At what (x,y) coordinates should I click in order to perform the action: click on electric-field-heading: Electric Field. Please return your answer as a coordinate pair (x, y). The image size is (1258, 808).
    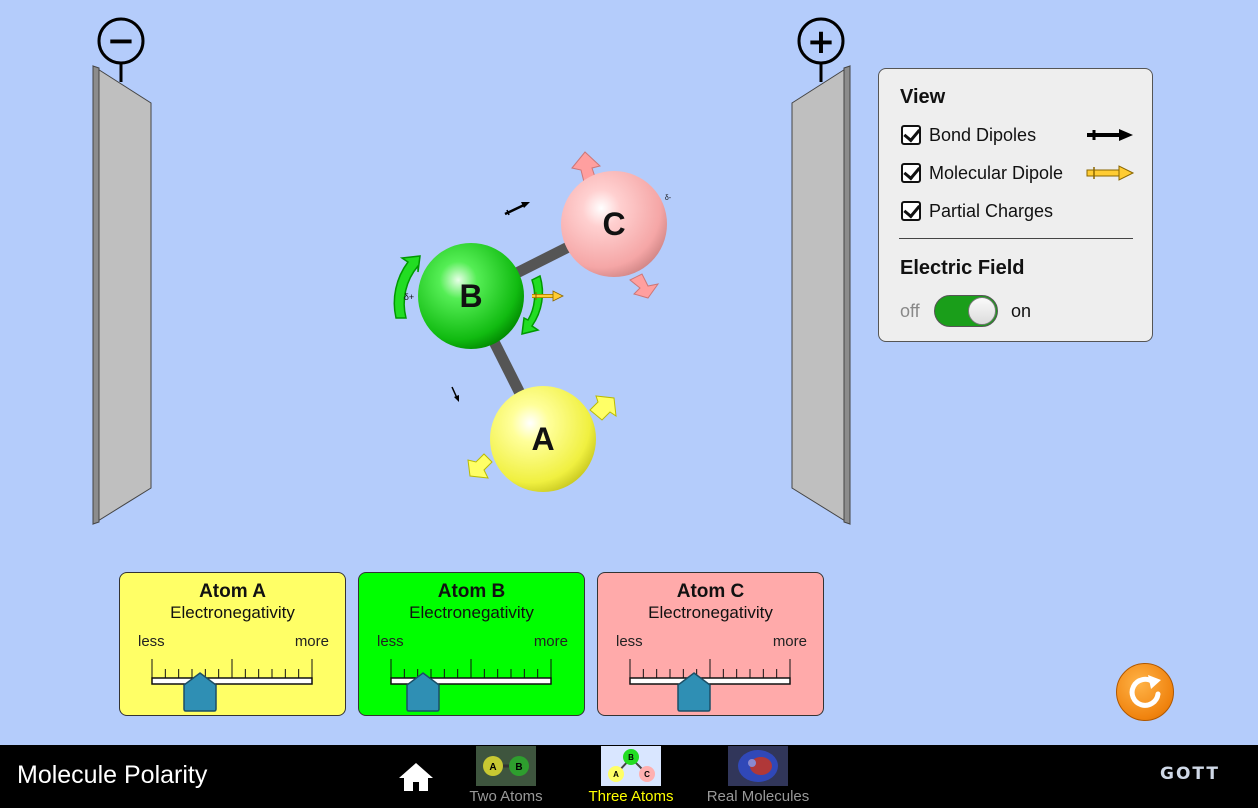
    Looking at the image, I should click on (962, 268).